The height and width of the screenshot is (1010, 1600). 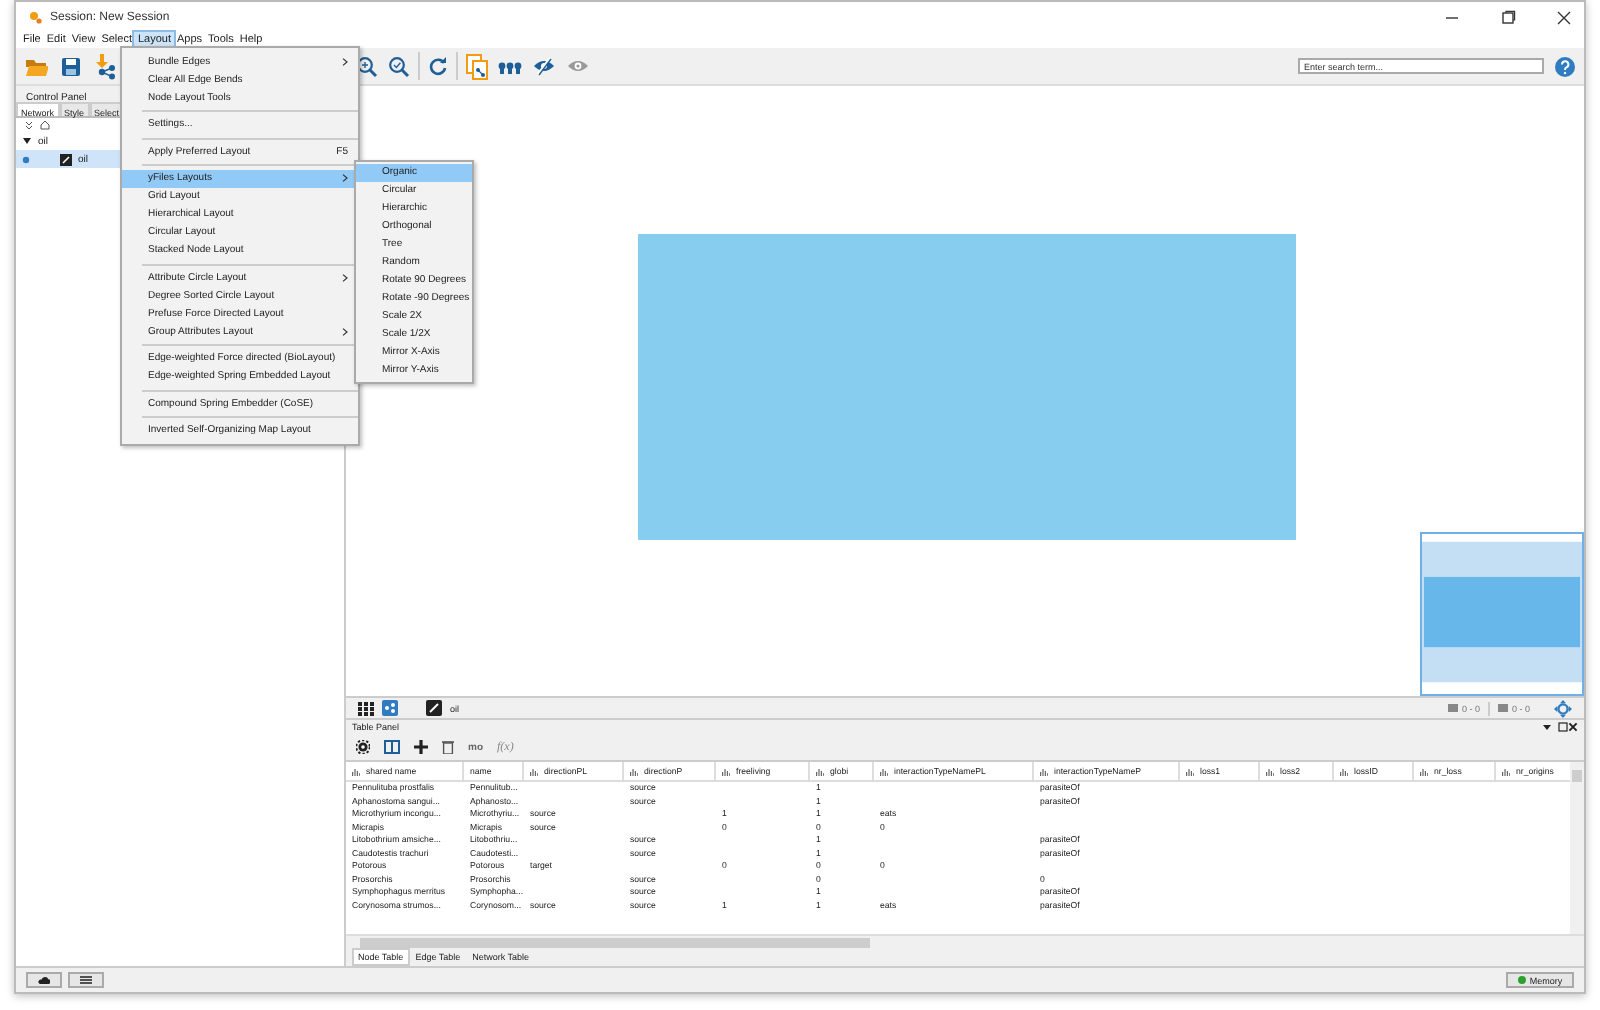 What do you see at coordinates (1521, 980) in the screenshot?
I see `memory-status-icon` at bounding box center [1521, 980].